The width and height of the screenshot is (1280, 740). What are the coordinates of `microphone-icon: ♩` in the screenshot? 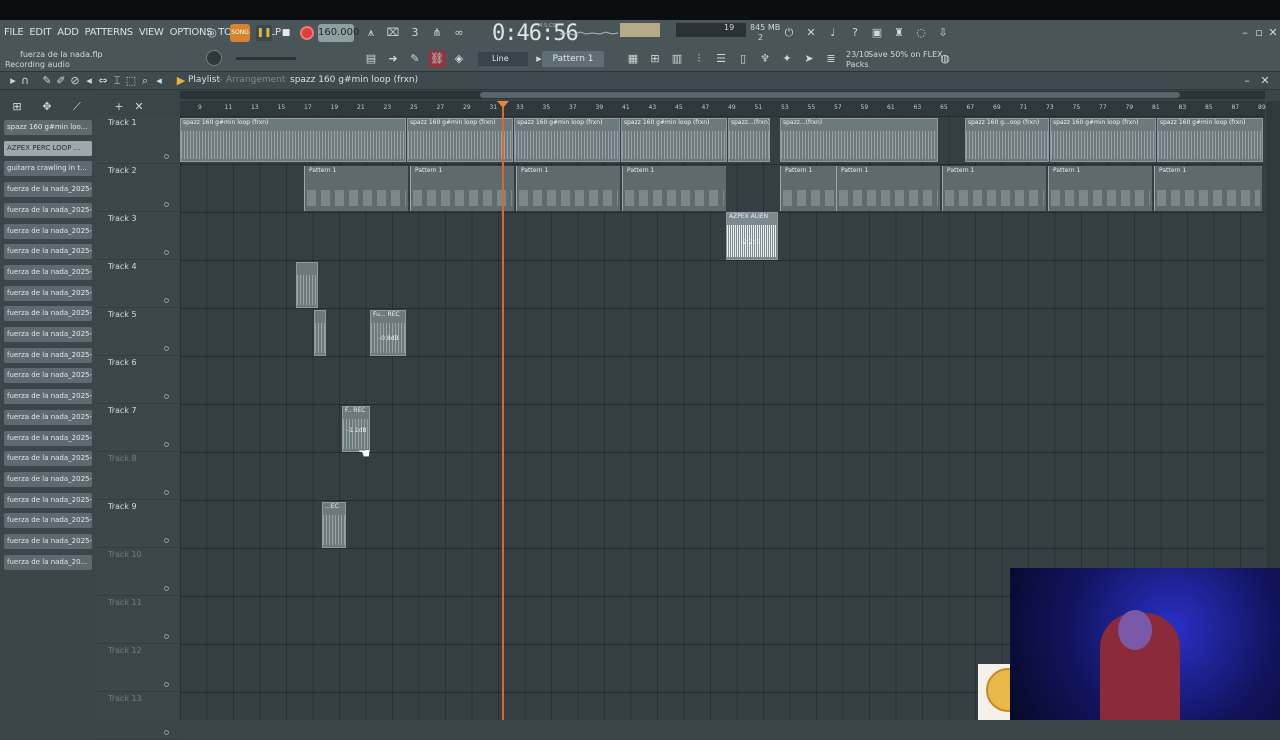 It's located at (833, 33).